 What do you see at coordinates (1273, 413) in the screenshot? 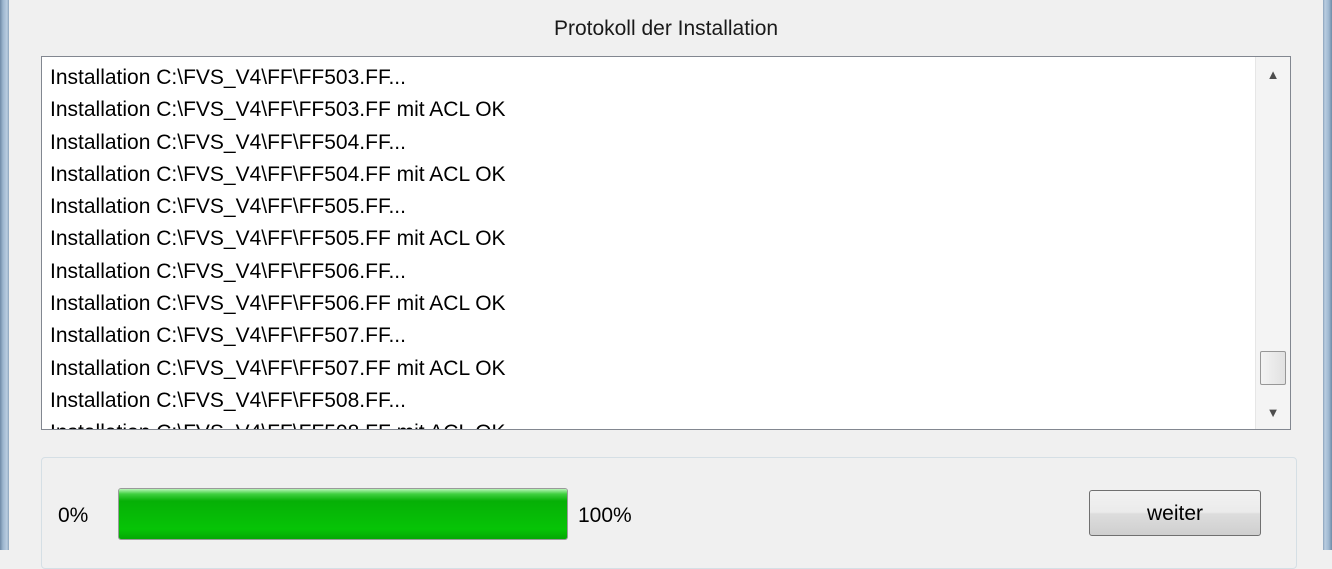
I see `scroll-down-arrow-icon: ▼` at bounding box center [1273, 413].